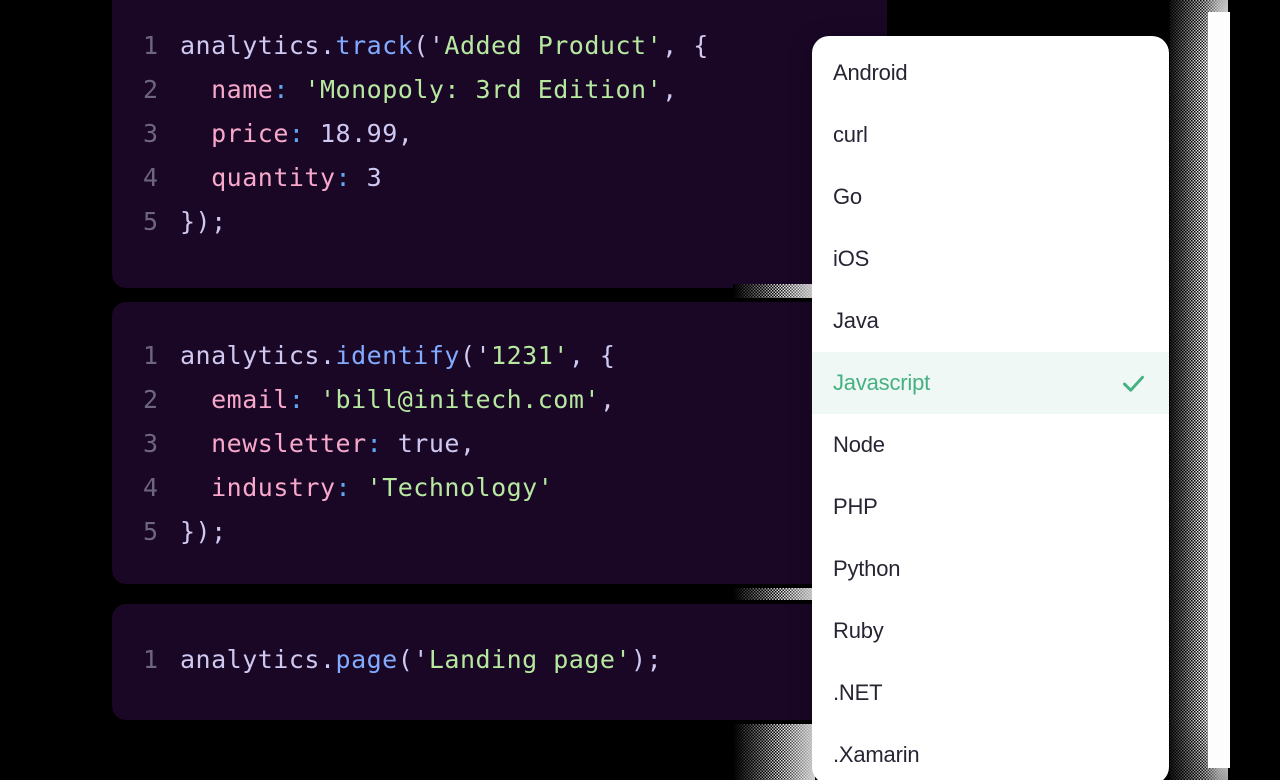 This screenshot has height=780, width=1280. Describe the element at coordinates (990, 693) in the screenshot. I see `language-option-net: .NET` at that location.